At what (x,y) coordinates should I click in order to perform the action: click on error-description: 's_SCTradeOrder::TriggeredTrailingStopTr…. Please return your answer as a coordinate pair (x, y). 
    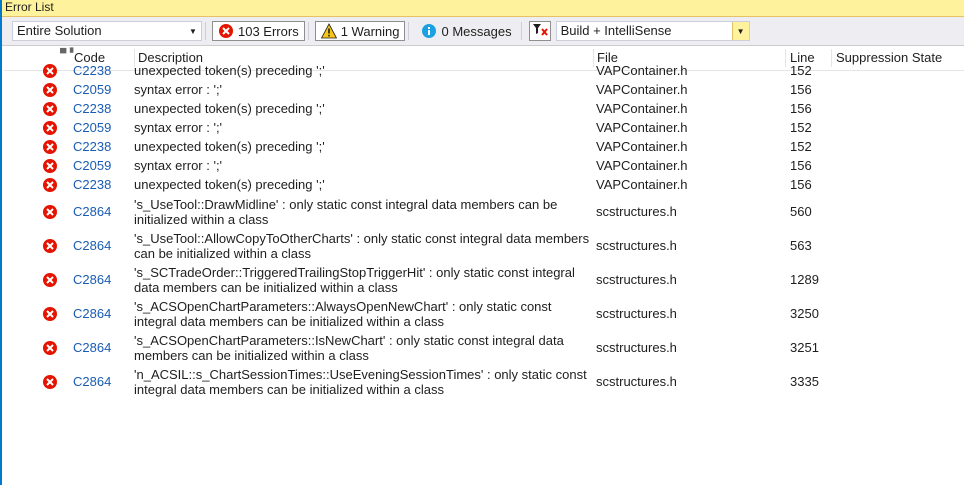
    Looking at the image, I should click on (354, 280).